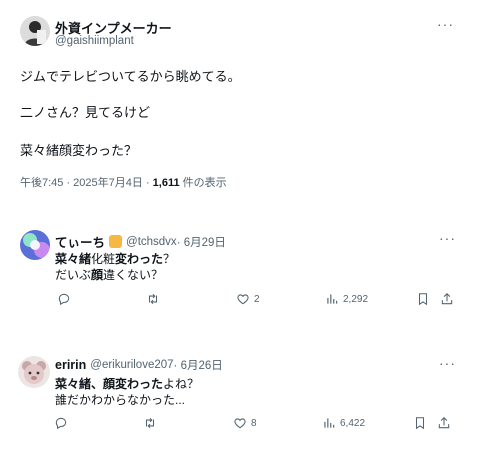 Image resolution: width=500 pixels, height=457 pixels. I want to click on reply-header: eririn @erikurilove207 · 6月26日, so click(139, 365).